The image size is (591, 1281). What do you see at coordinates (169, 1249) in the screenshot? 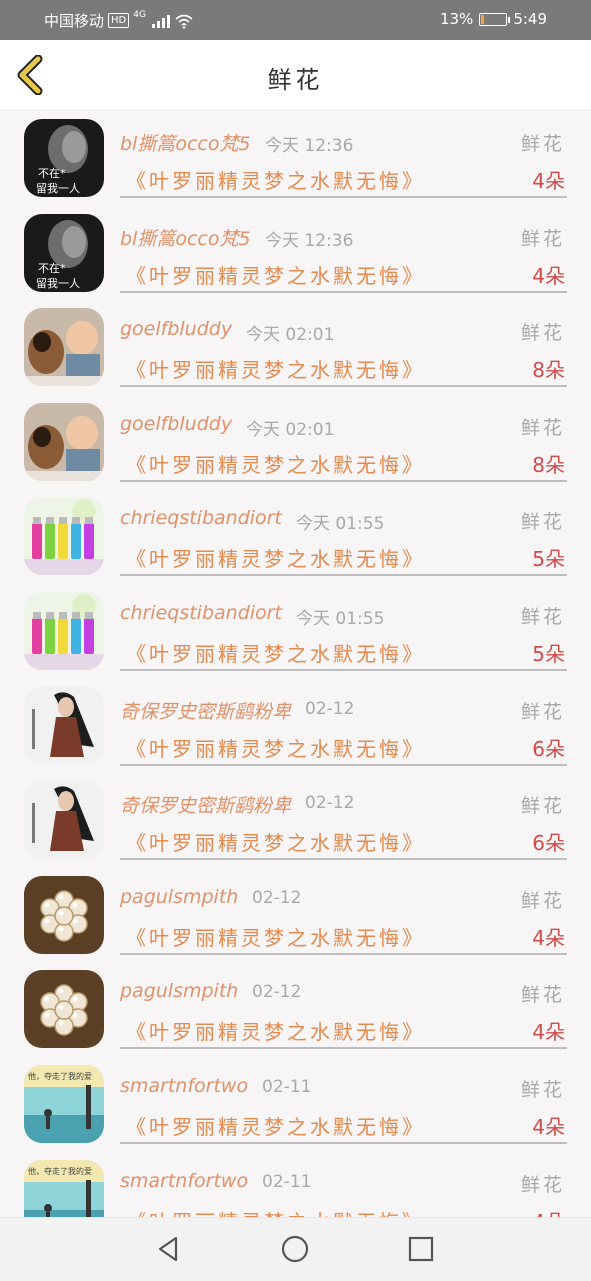
I see `triangle-back-icon` at bounding box center [169, 1249].